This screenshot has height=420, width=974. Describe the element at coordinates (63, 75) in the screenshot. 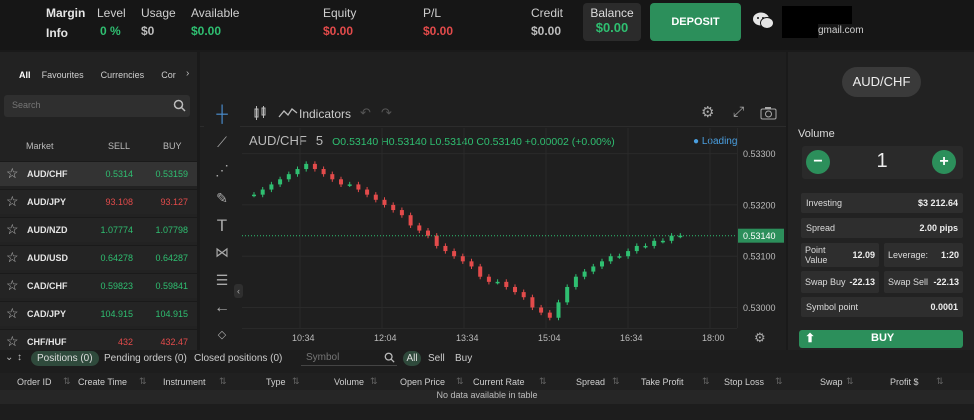

I see `filter-tab-favourites: Favourites` at that location.